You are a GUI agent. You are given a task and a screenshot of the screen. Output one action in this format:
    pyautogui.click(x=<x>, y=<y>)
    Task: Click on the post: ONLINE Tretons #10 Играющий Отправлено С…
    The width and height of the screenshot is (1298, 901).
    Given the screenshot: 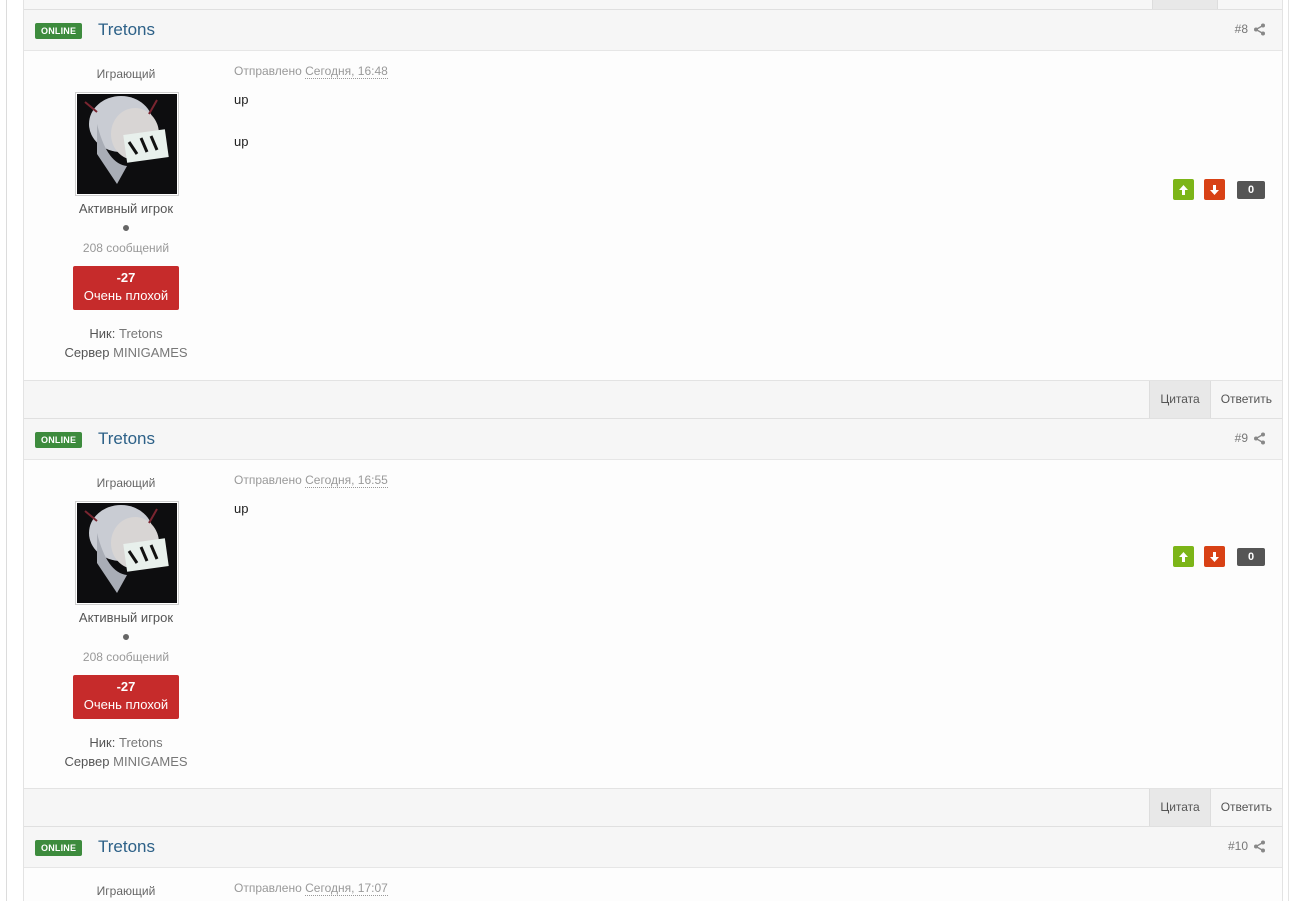 What is the action you would take?
    pyautogui.click(x=653, y=863)
    